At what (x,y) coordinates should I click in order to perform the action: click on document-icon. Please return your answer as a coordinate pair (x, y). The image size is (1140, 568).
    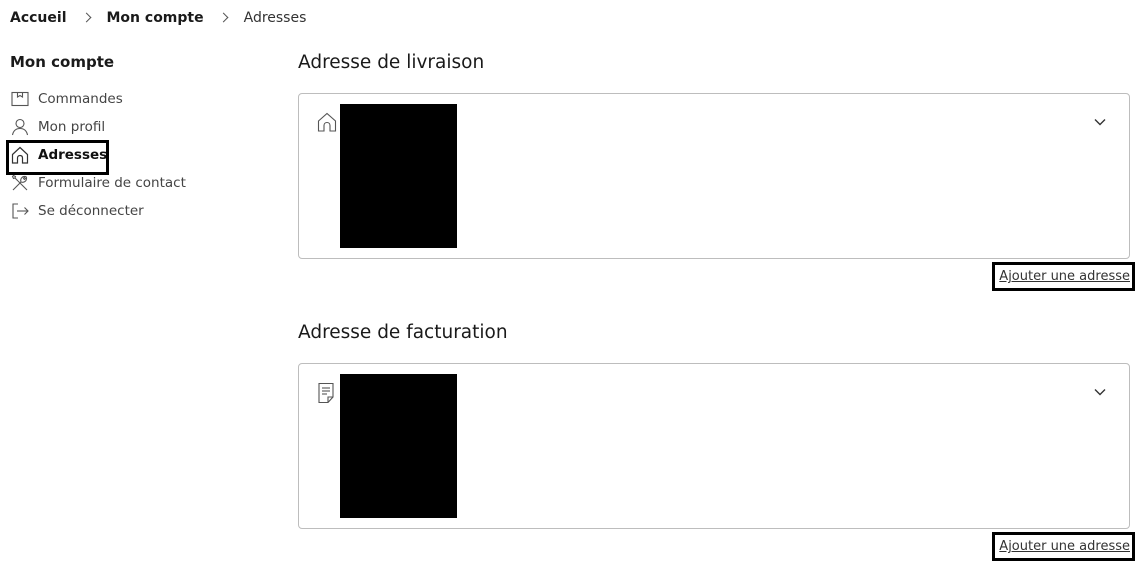
    Looking at the image, I should click on (327, 393).